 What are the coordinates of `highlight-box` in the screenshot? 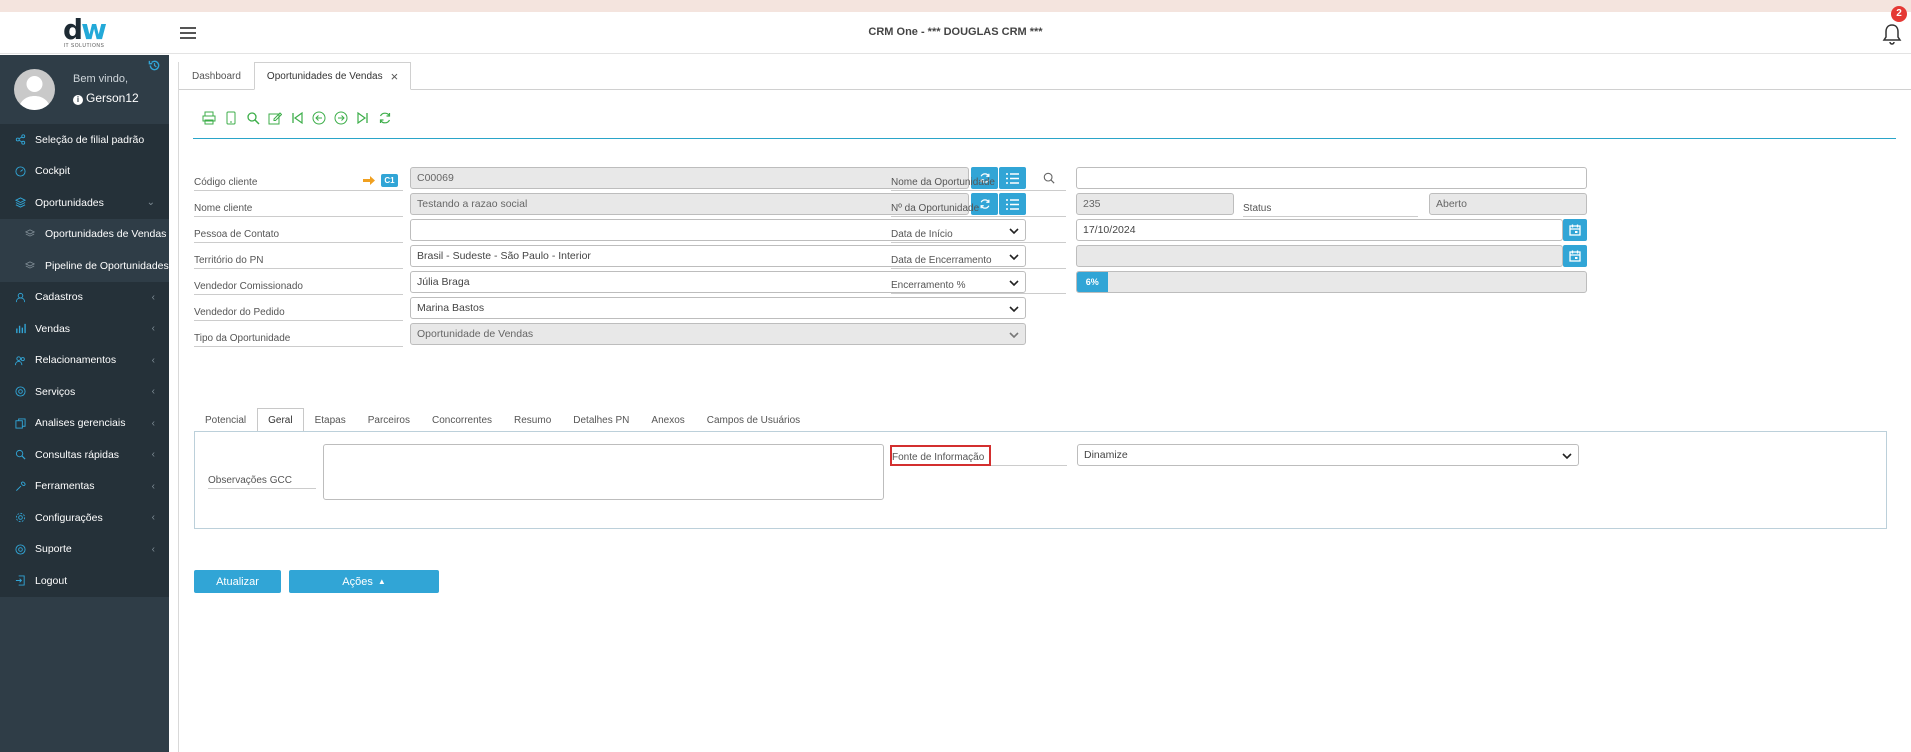 It's located at (940, 455).